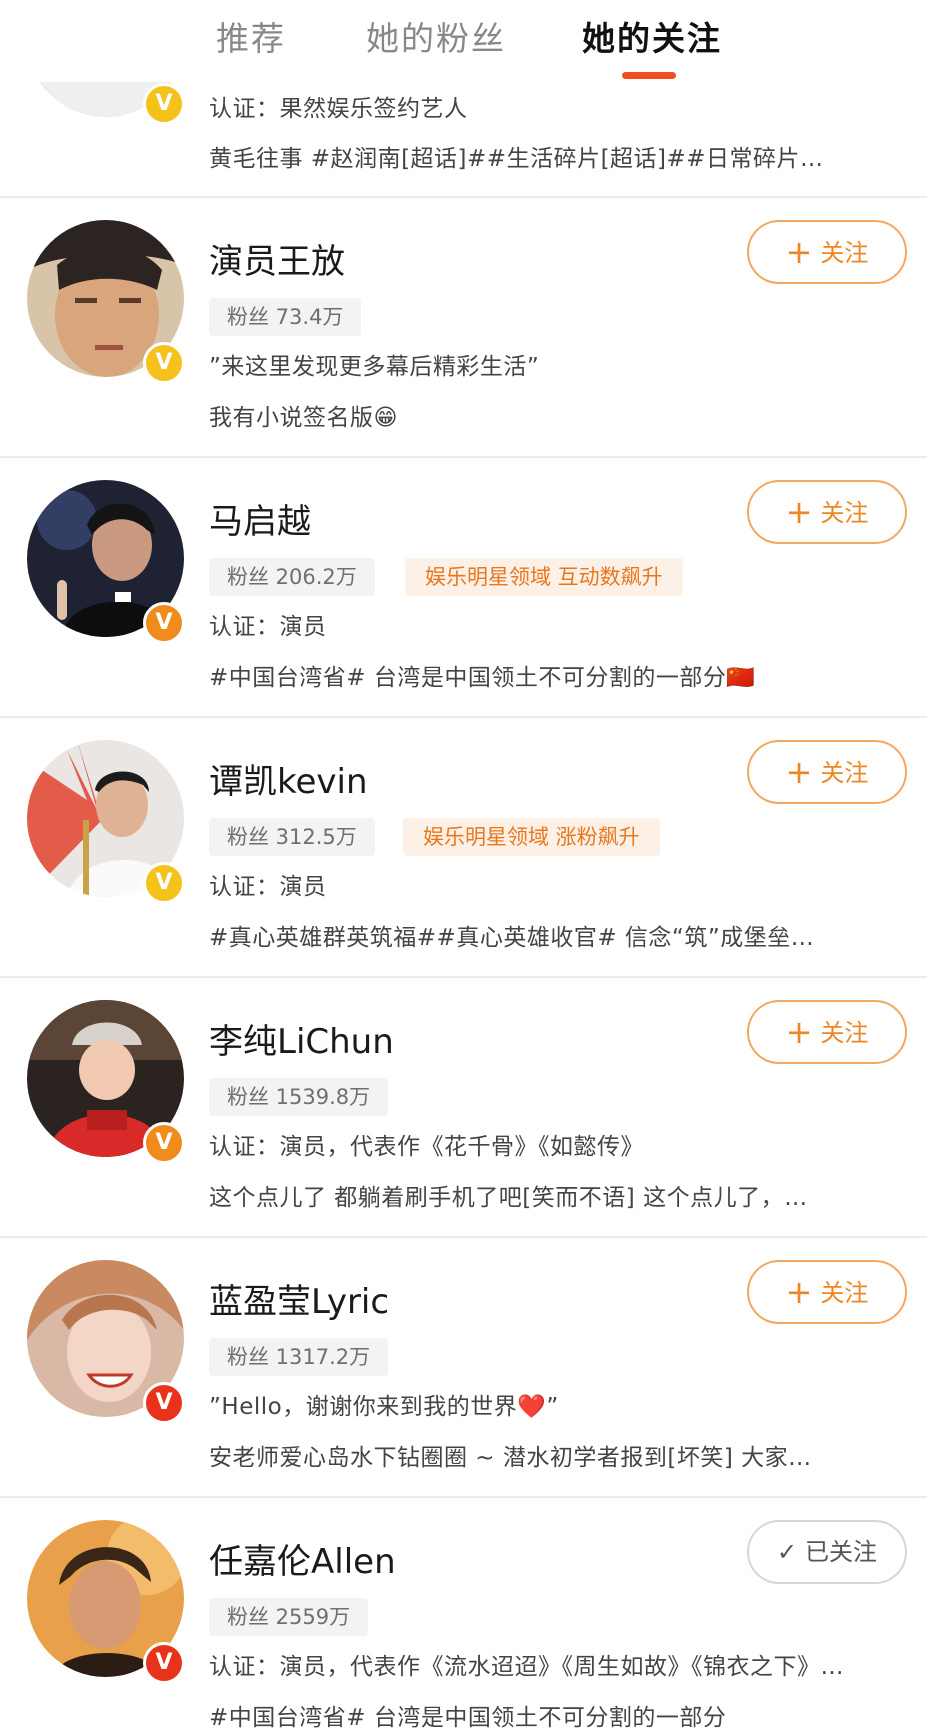 The image size is (927, 1735). Describe the element at coordinates (292, 837) in the screenshot. I see `fans-count: 粉丝 312.5万` at that location.